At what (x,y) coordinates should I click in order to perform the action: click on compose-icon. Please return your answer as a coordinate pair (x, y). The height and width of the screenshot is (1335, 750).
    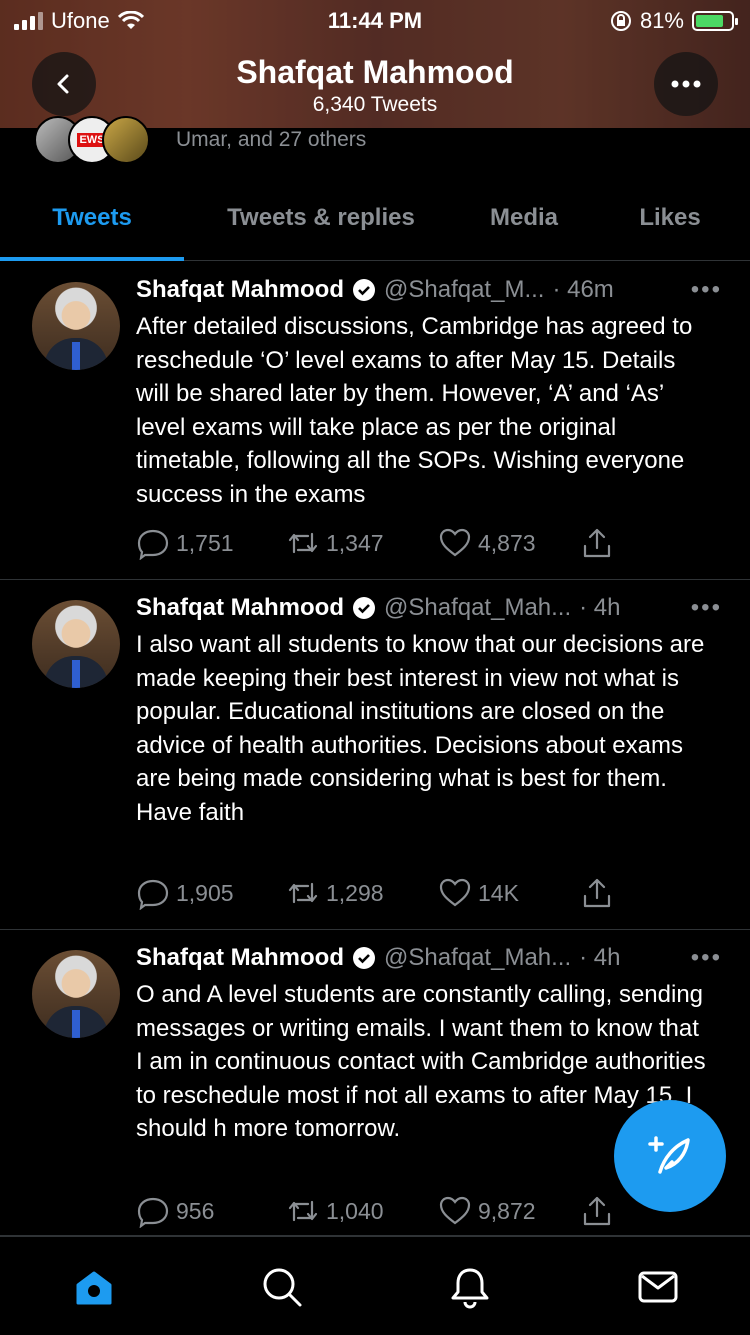
    Looking at the image, I should click on (669, 1155).